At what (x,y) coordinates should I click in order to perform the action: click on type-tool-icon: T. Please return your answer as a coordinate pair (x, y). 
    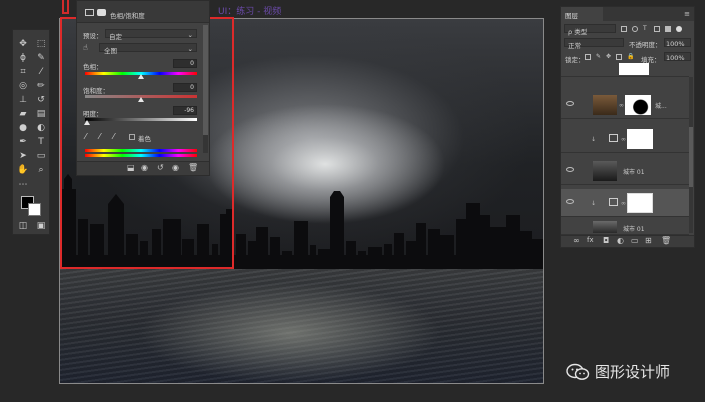
    Looking at the image, I should click on (41, 142).